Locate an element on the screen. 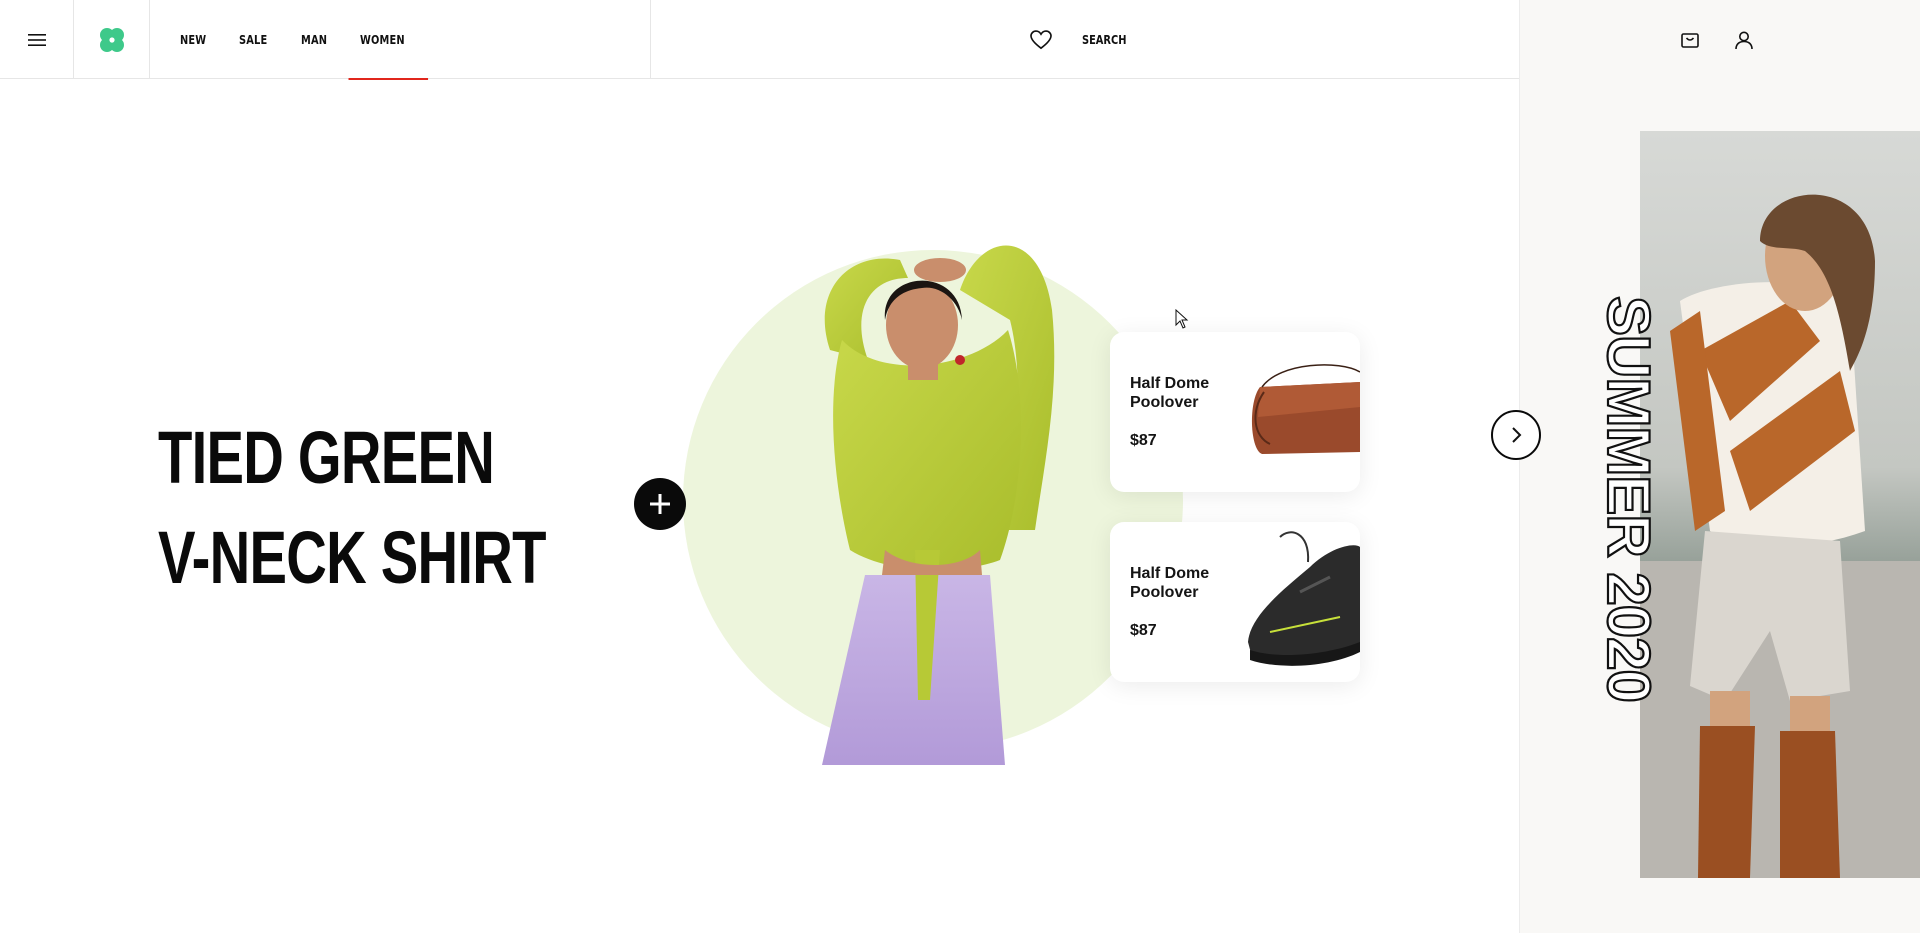  clover-logo is located at coordinates (111, 39).